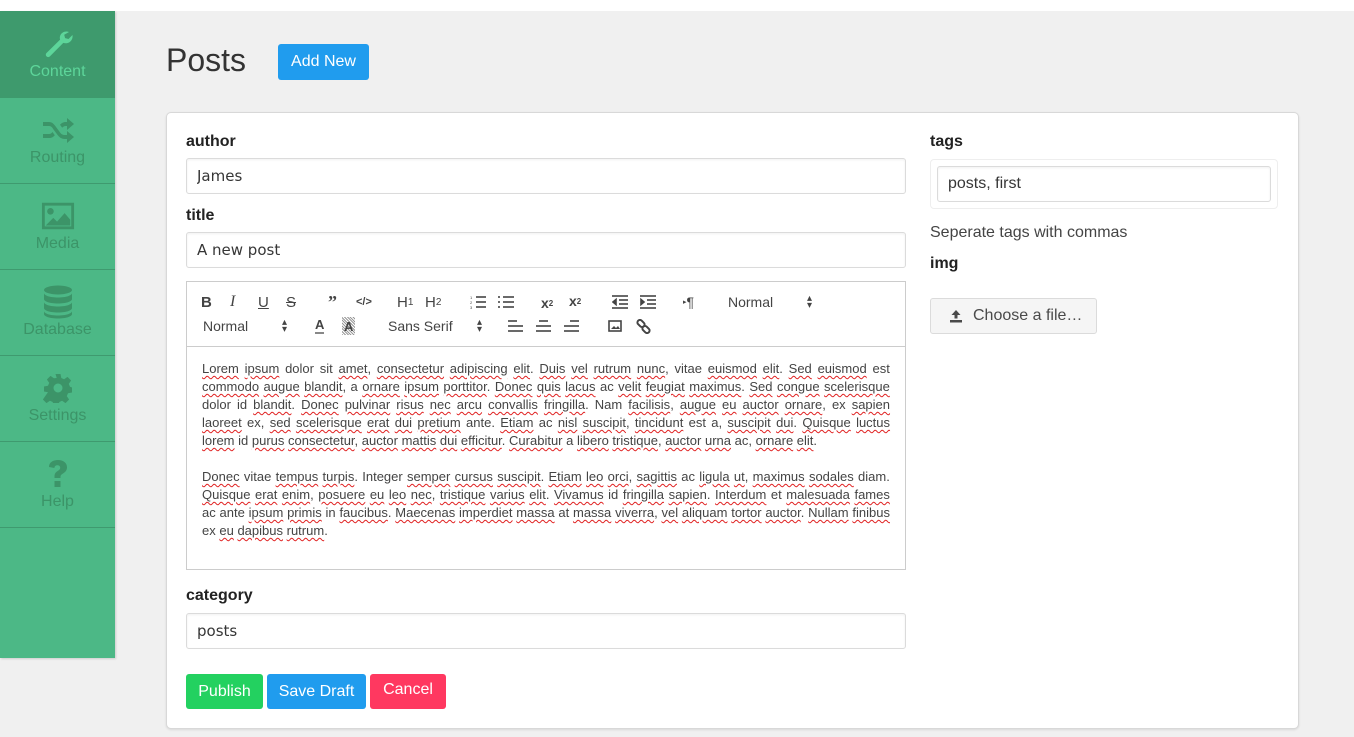 The height and width of the screenshot is (737, 1354). I want to click on database-icon, so click(58, 302).